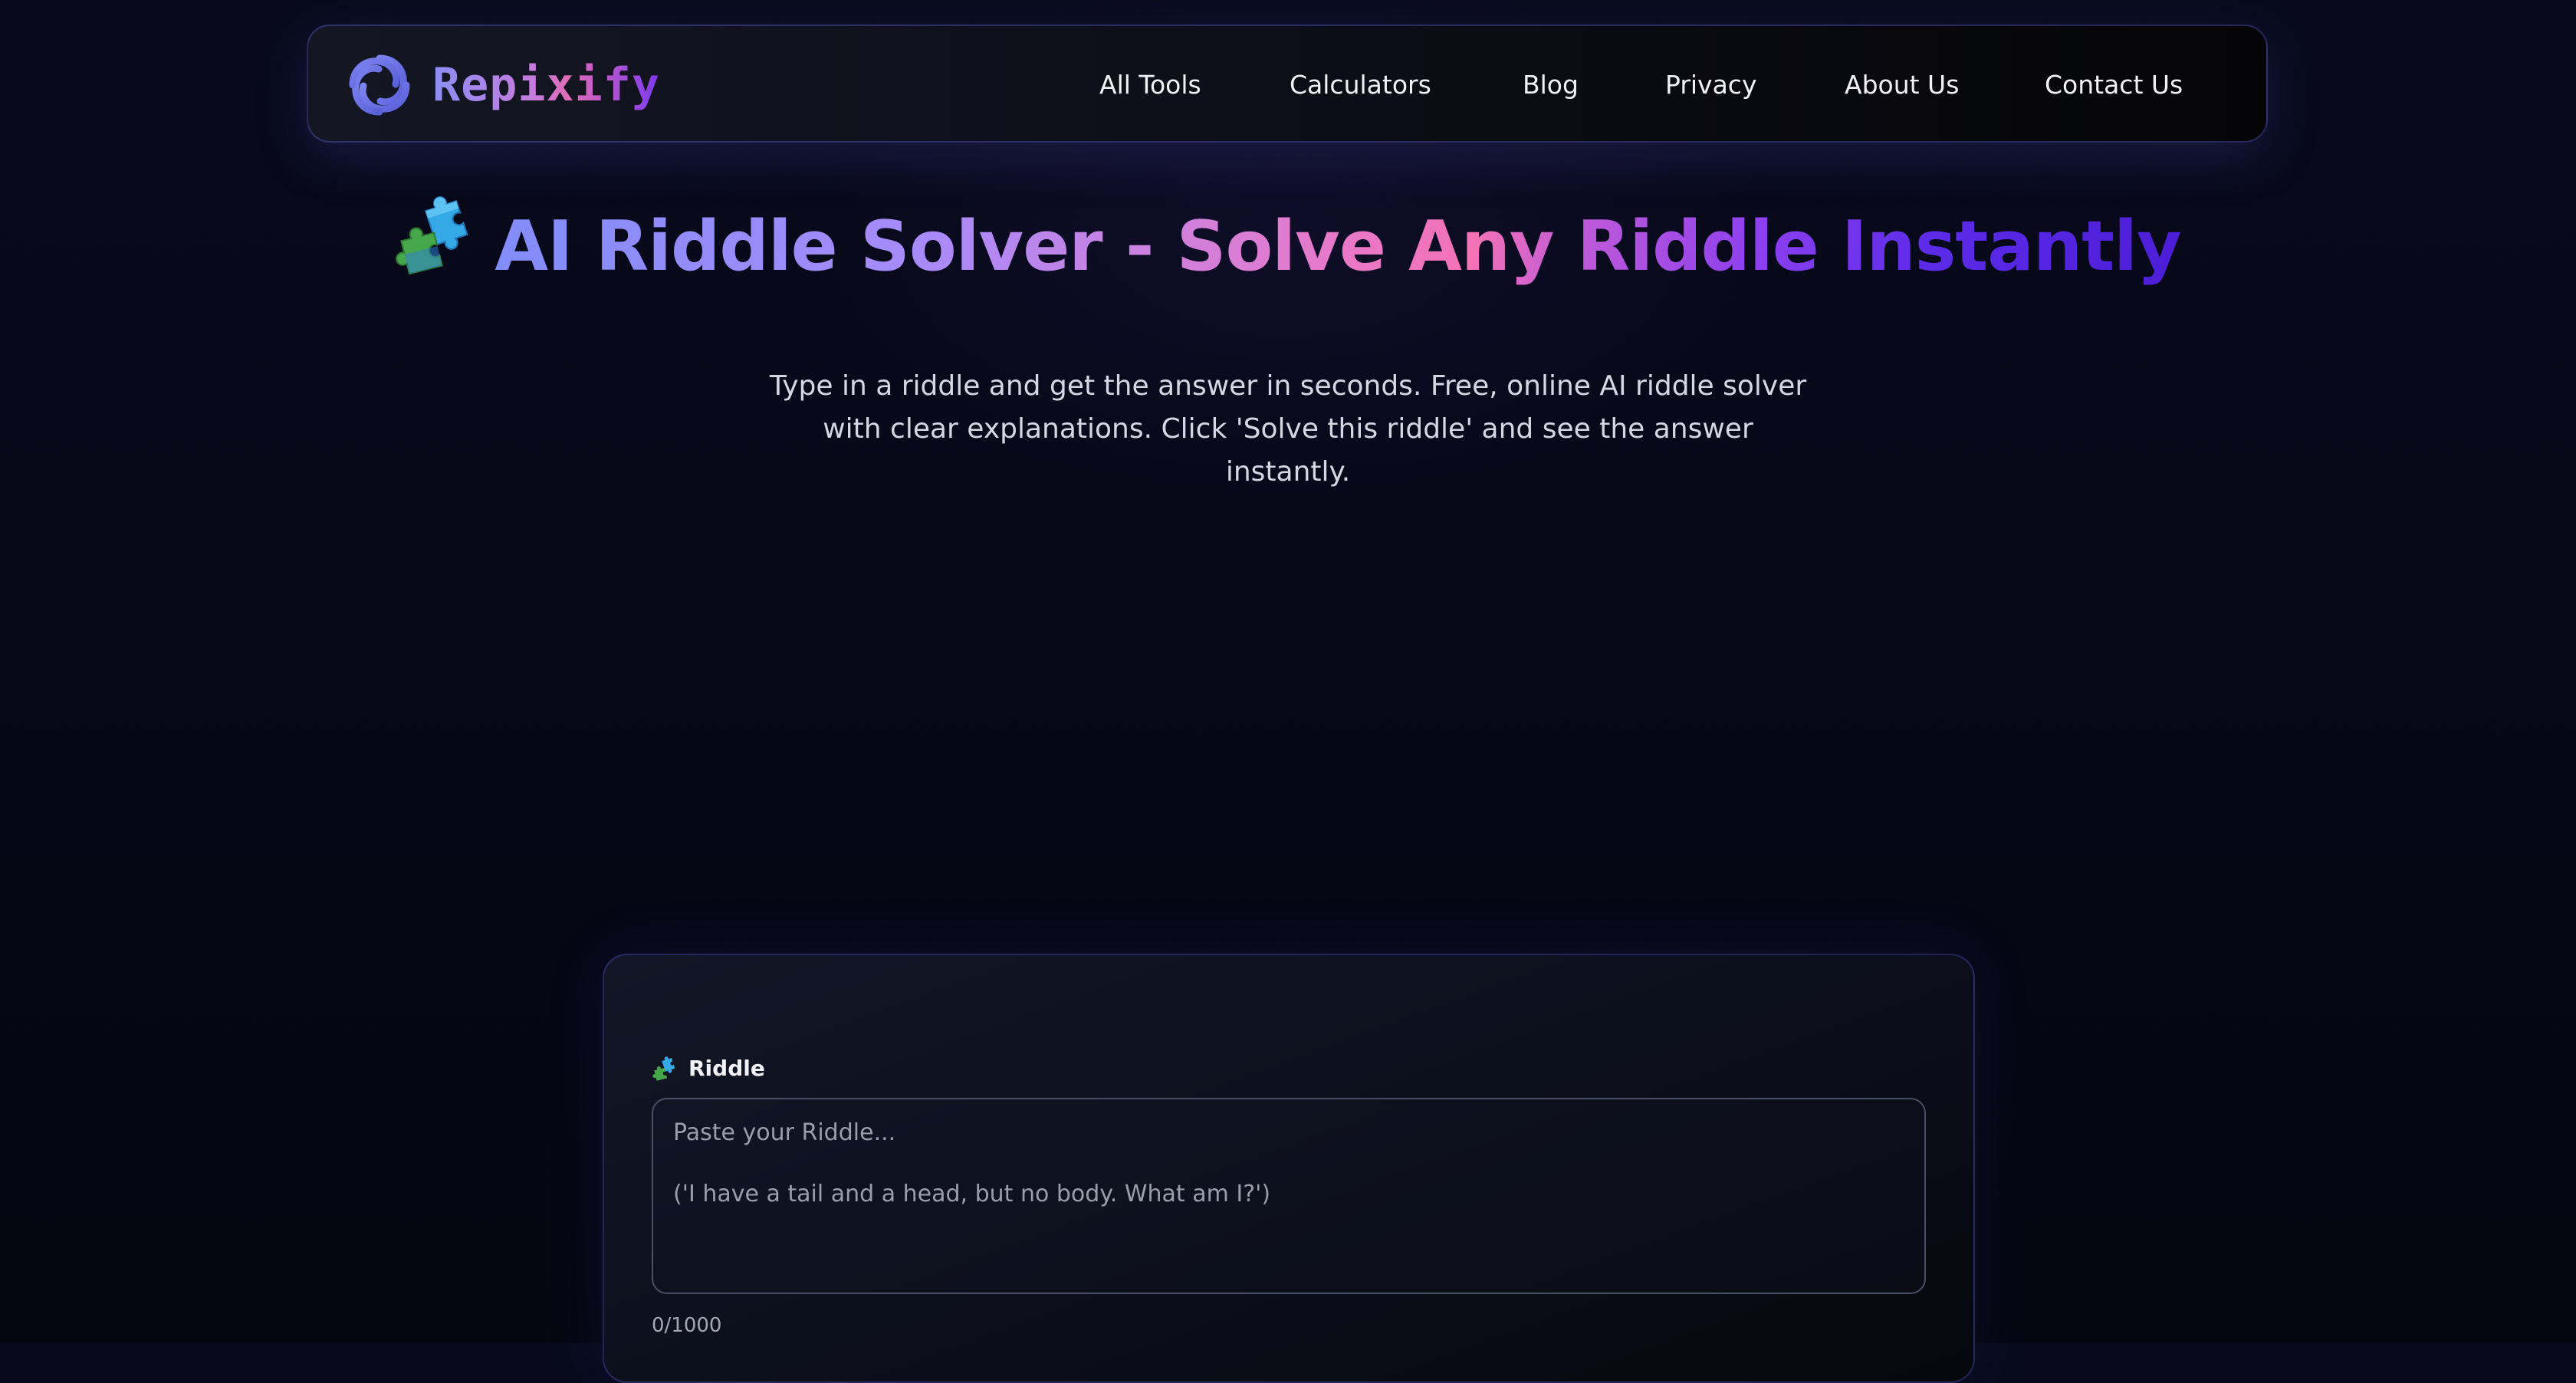 This screenshot has width=2576, height=1383. What do you see at coordinates (1361, 85) in the screenshot?
I see `nav-calculators: Calculators` at bounding box center [1361, 85].